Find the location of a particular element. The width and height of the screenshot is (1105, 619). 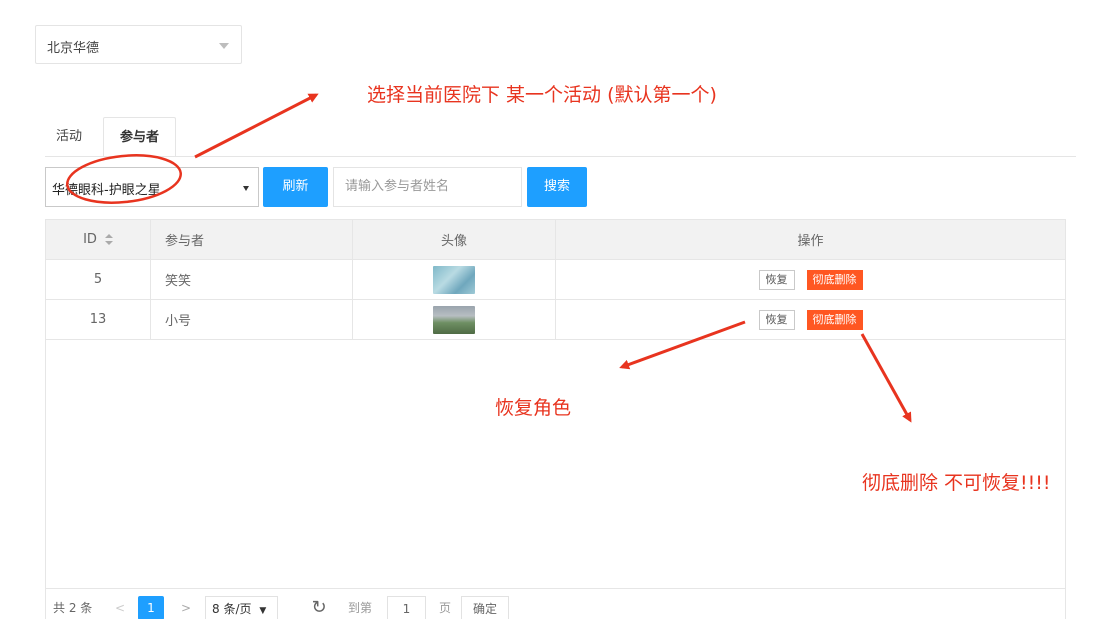

pagination-goto-label: 到第 is located at coordinates (360, 608).